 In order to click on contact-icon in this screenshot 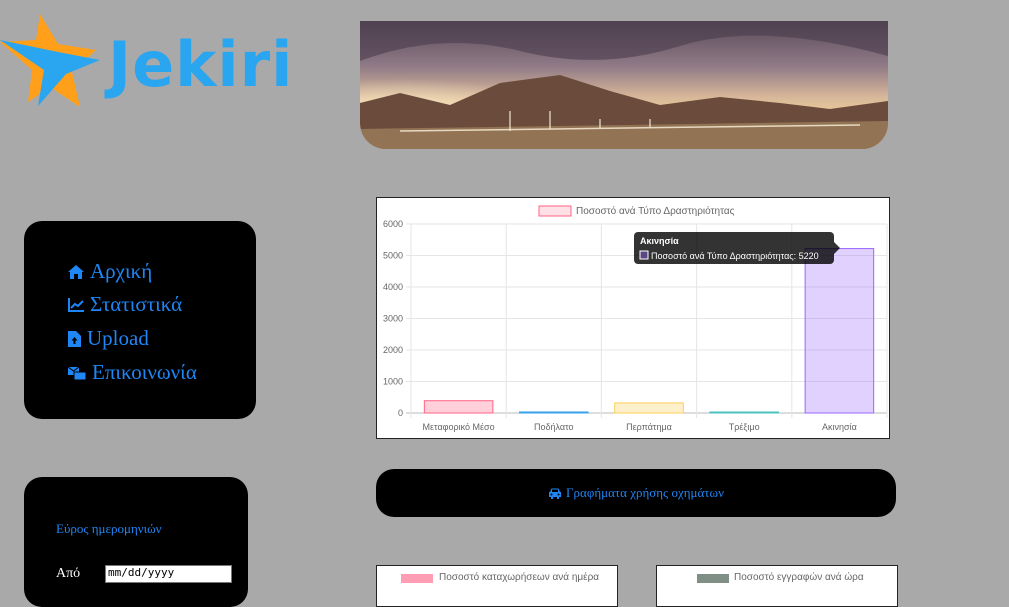, I will do `click(77, 373)`.